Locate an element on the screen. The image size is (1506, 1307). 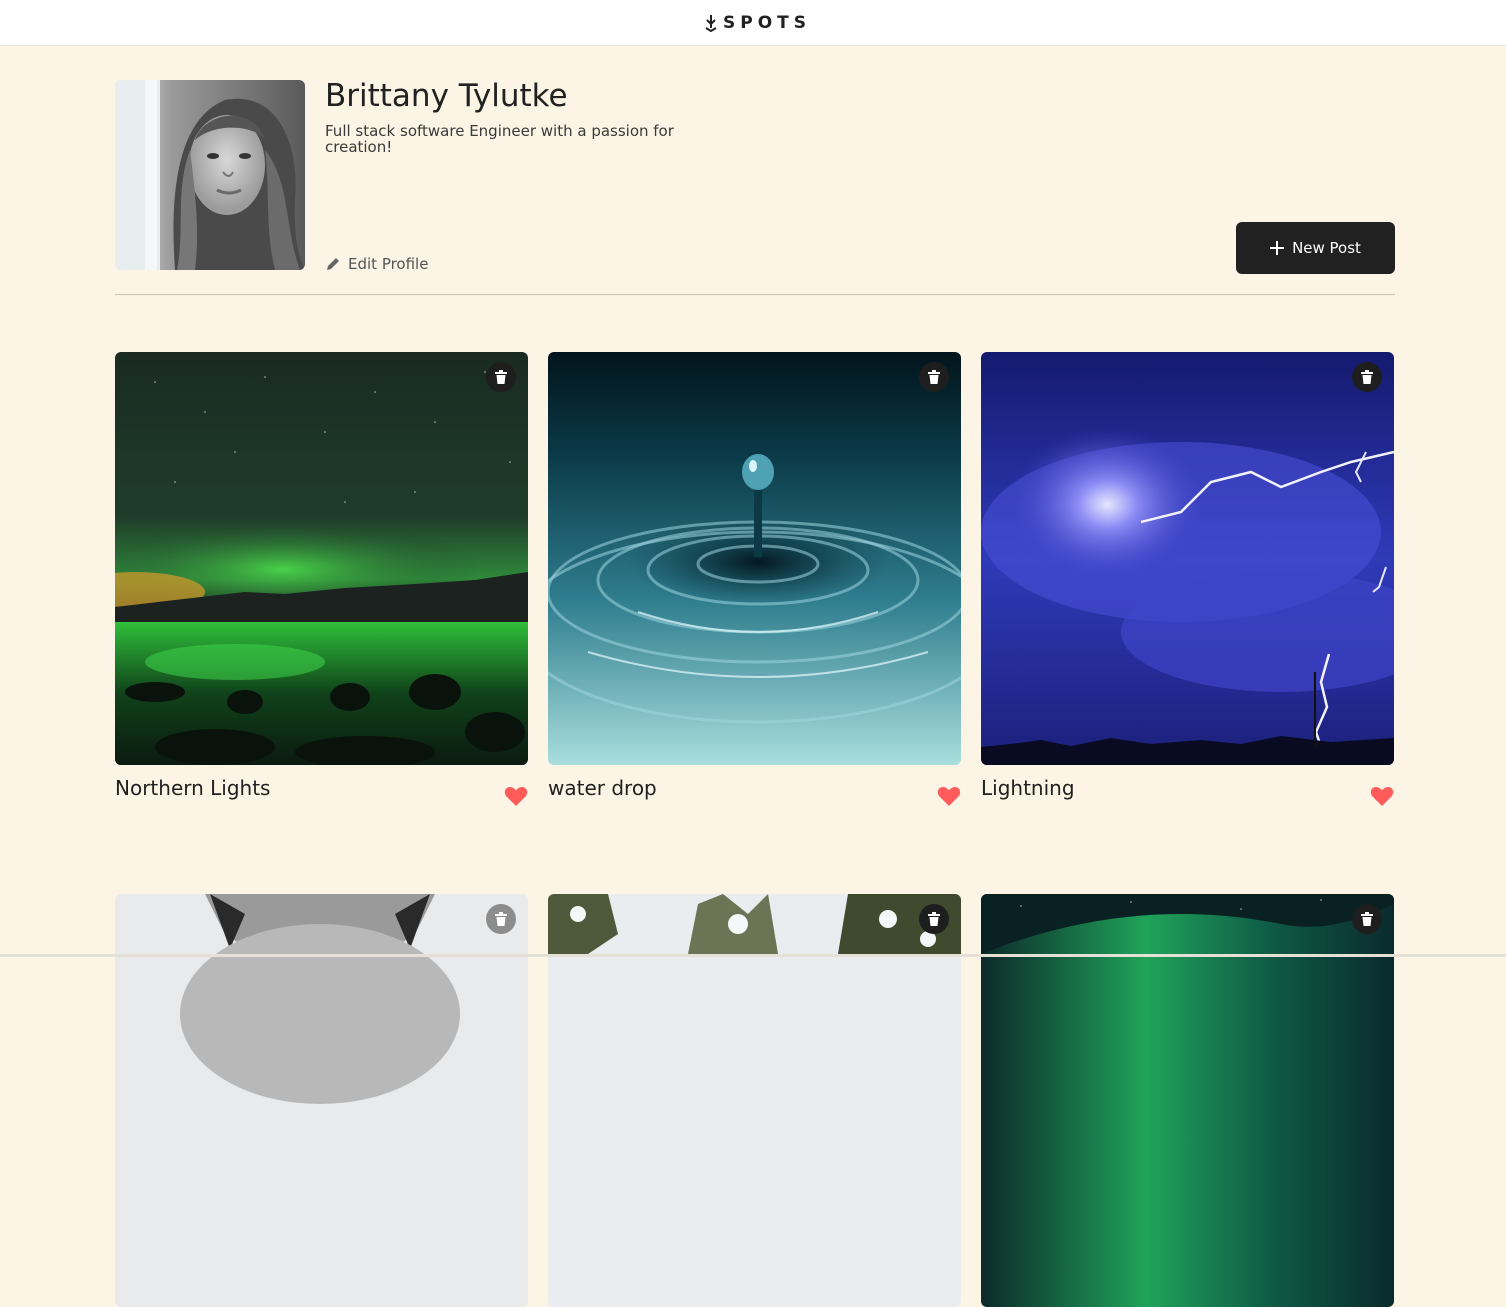
avatar is located at coordinates (210, 175).